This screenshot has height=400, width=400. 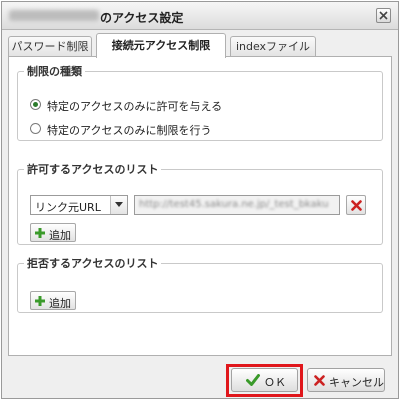 What do you see at coordinates (54, 15) in the screenshot?
I see `blurred-domain-name` at bounding box center [54, 15].